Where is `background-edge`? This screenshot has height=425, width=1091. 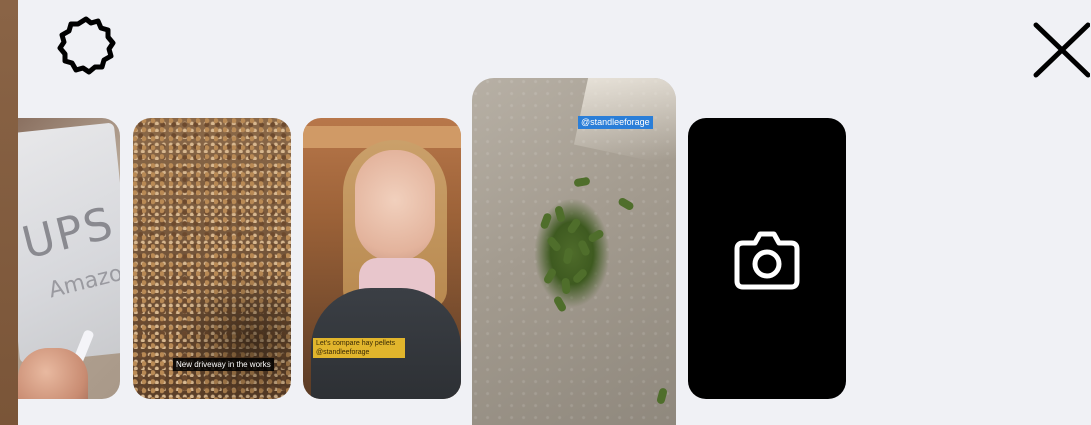 background-edge is located at coordinates (9, 212).